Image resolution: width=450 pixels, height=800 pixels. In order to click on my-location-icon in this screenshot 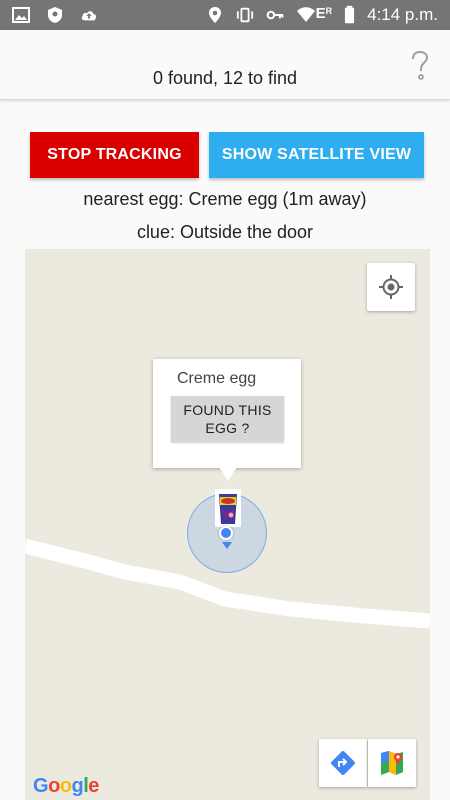, I will do `click(391, 287)`.